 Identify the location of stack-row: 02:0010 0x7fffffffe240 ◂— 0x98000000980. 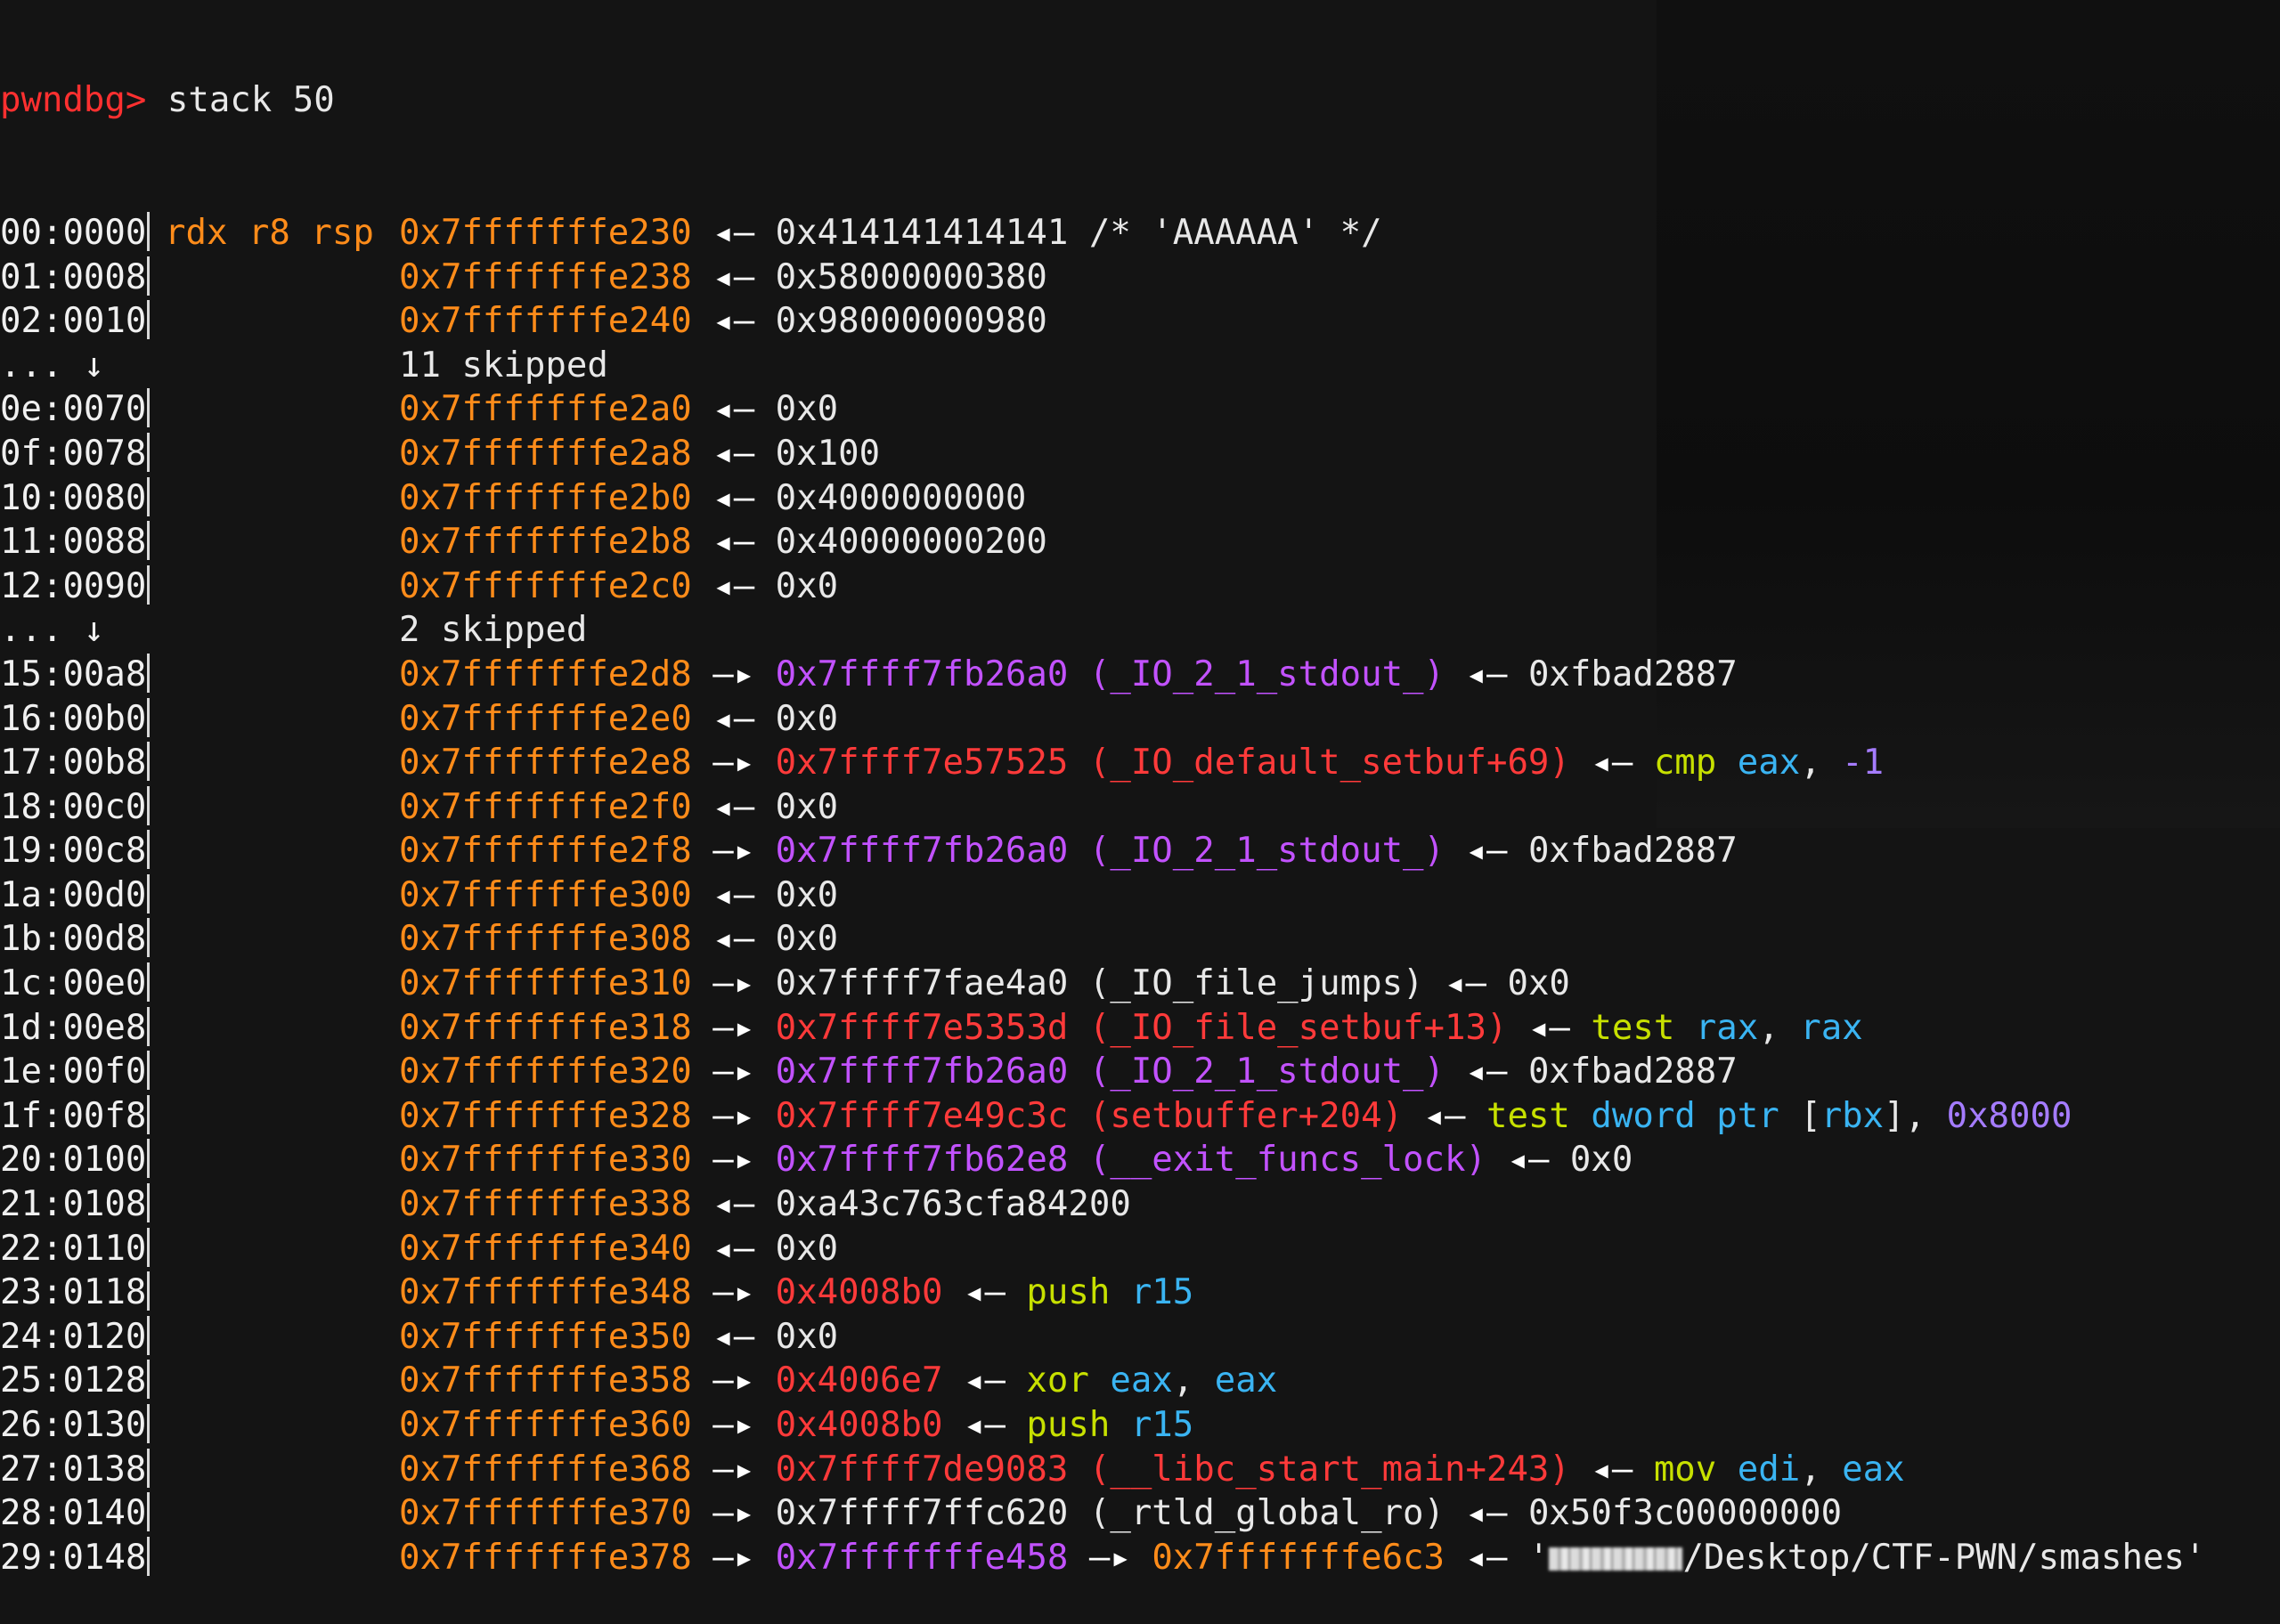
(1102, 321).